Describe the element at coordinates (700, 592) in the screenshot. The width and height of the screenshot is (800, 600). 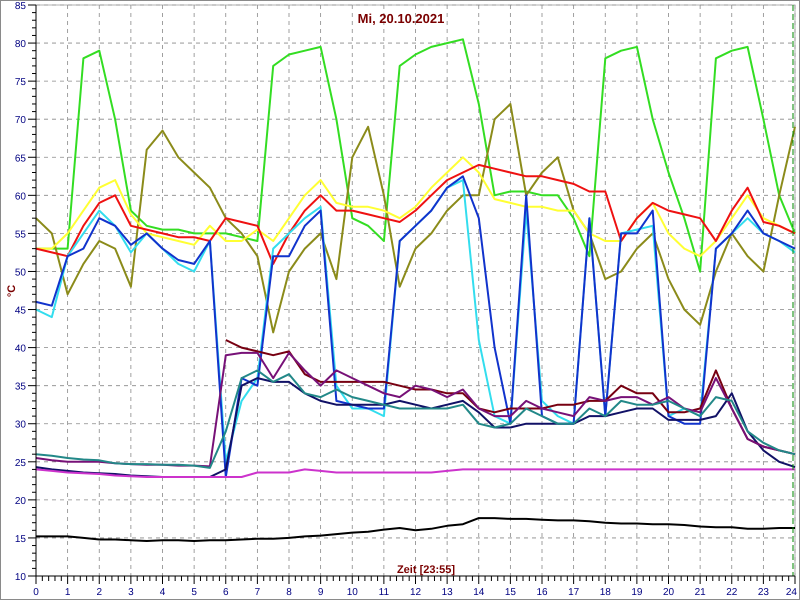
I see `axis-tick-label: 21` at that location.